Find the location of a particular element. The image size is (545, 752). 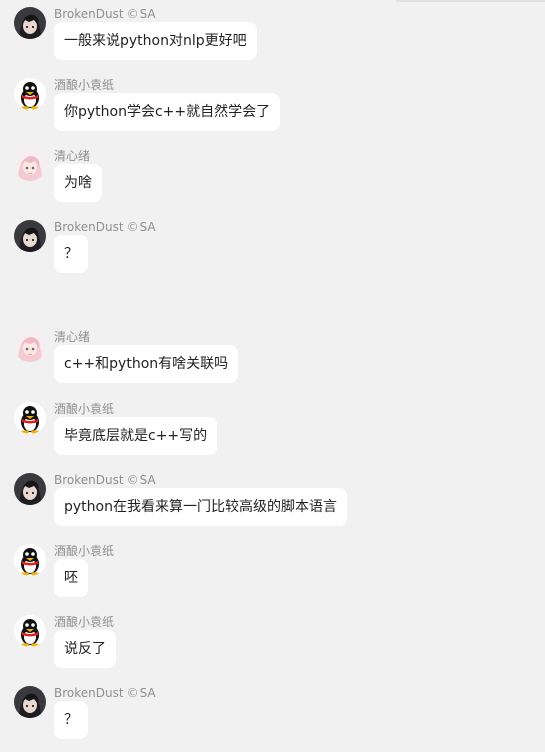

message-bubble: 毕竟底层就是c++写的 is located at coordinates (136, 436).